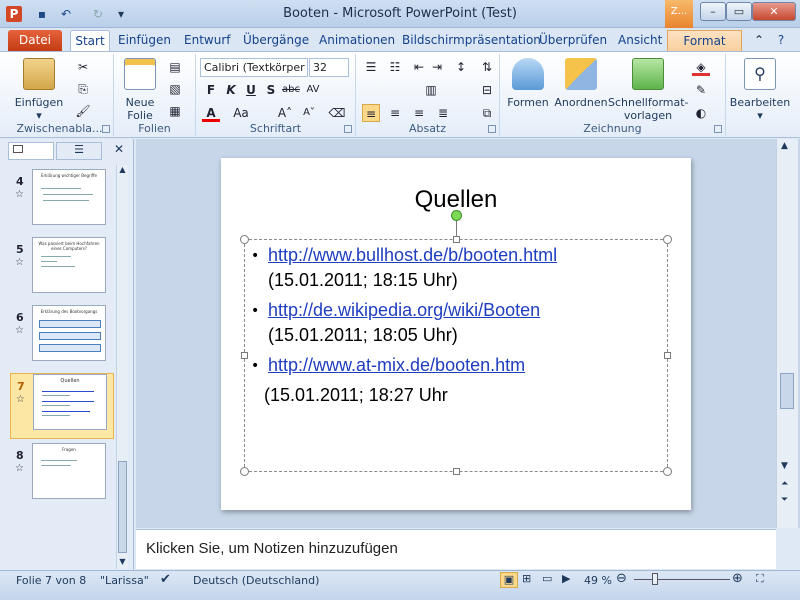  What do you see at coordinates (526, 578) in the screenshot?
I see `view-sorter-icon: ⊞` at bounding box center [526, 578].